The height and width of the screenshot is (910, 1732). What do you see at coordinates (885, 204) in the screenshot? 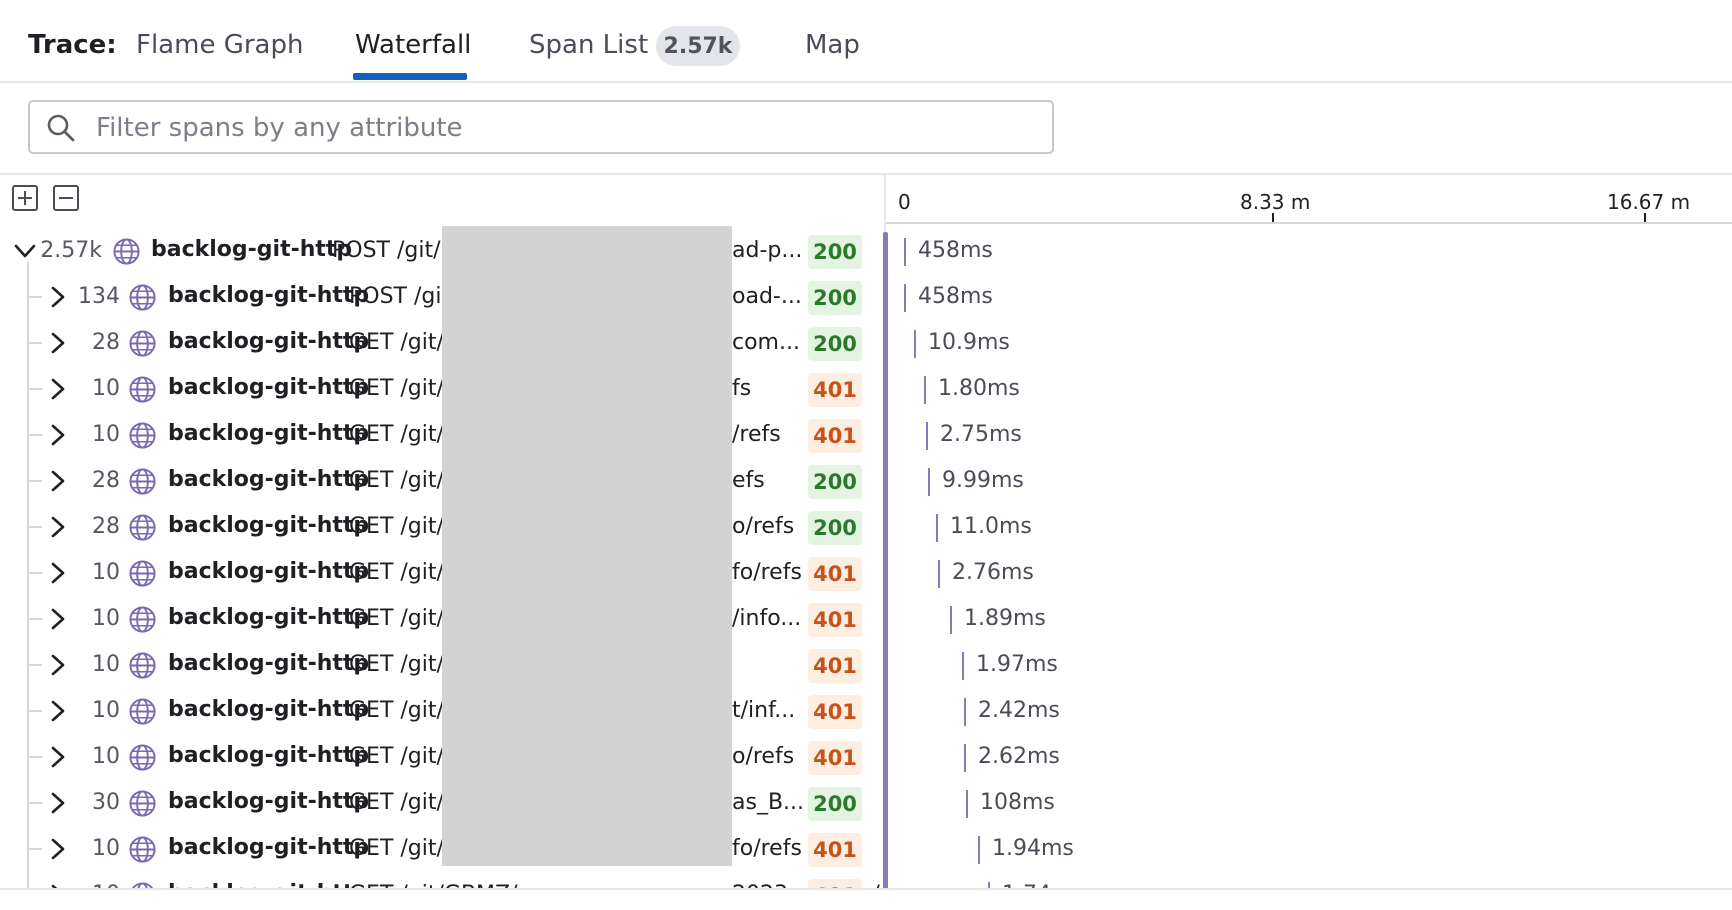
I see `pane-border` at bounding box center [885, 204].